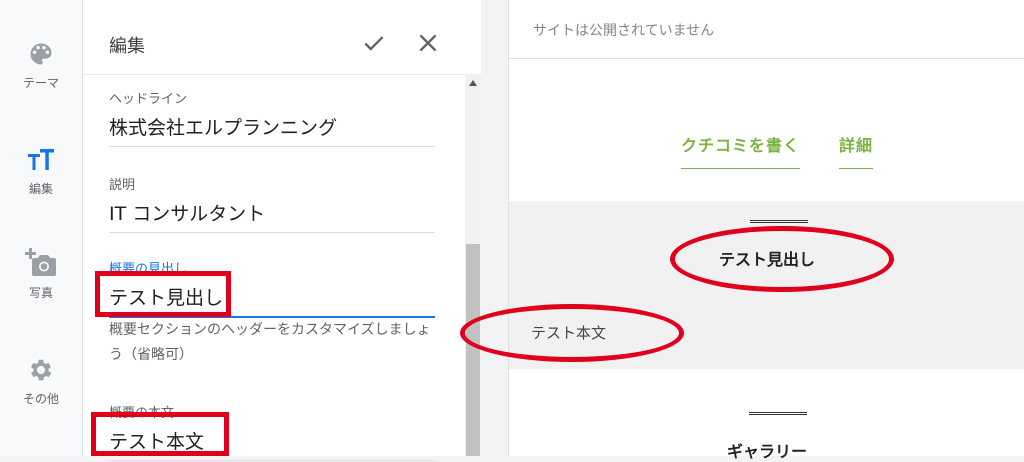  I want to click on unpublished-notice: サイトは公開されていません, so click(766, 29).